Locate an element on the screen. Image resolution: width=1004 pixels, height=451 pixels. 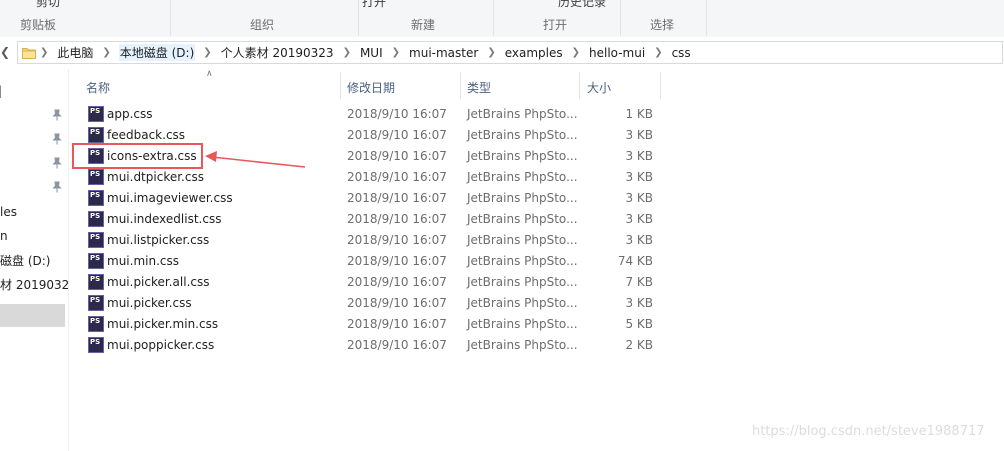
file-name: mui.poppicker.css is located at coordinates (160, 345).